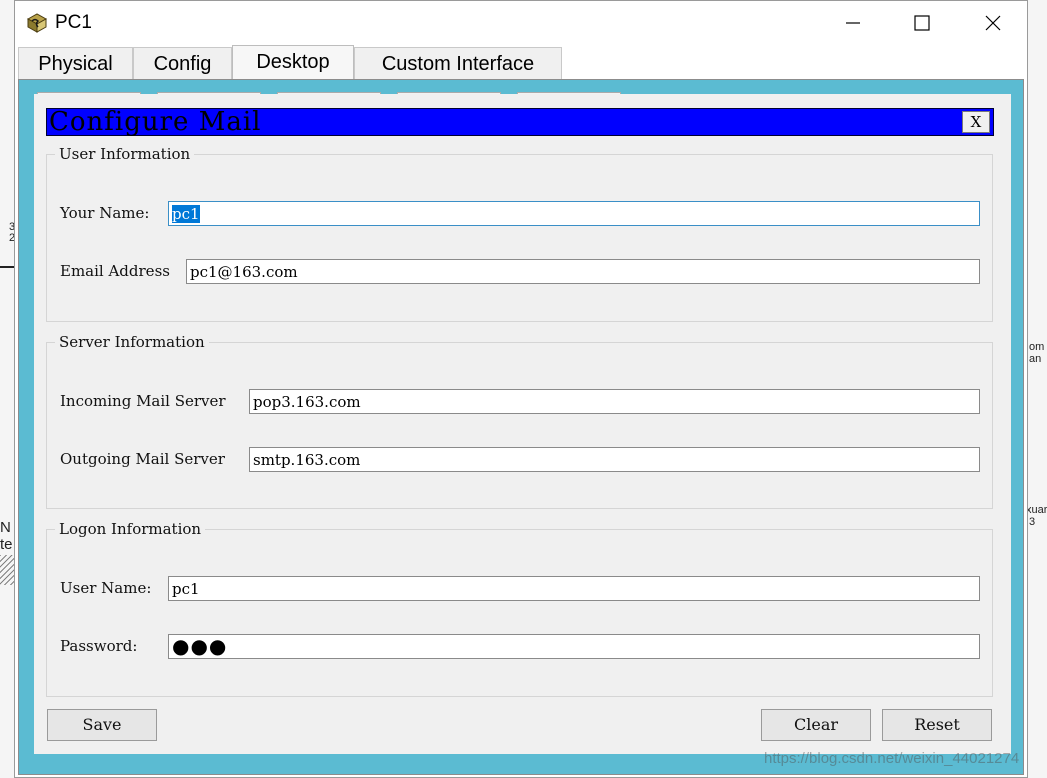 This screenshot has height=778, width=1047. Describe the element at coordinates (614, 459) in the screenshot. I see `outgoing-mail-server-input: smtp.163.com` at that location.